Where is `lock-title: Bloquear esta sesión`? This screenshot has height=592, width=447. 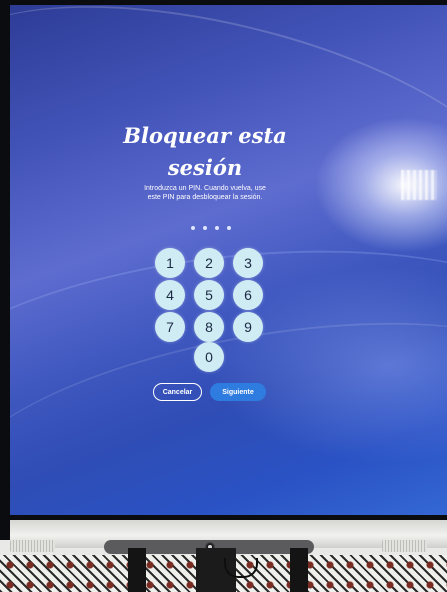 lock-title: Bloquear esta sesión is located at coordinates (205, 151).